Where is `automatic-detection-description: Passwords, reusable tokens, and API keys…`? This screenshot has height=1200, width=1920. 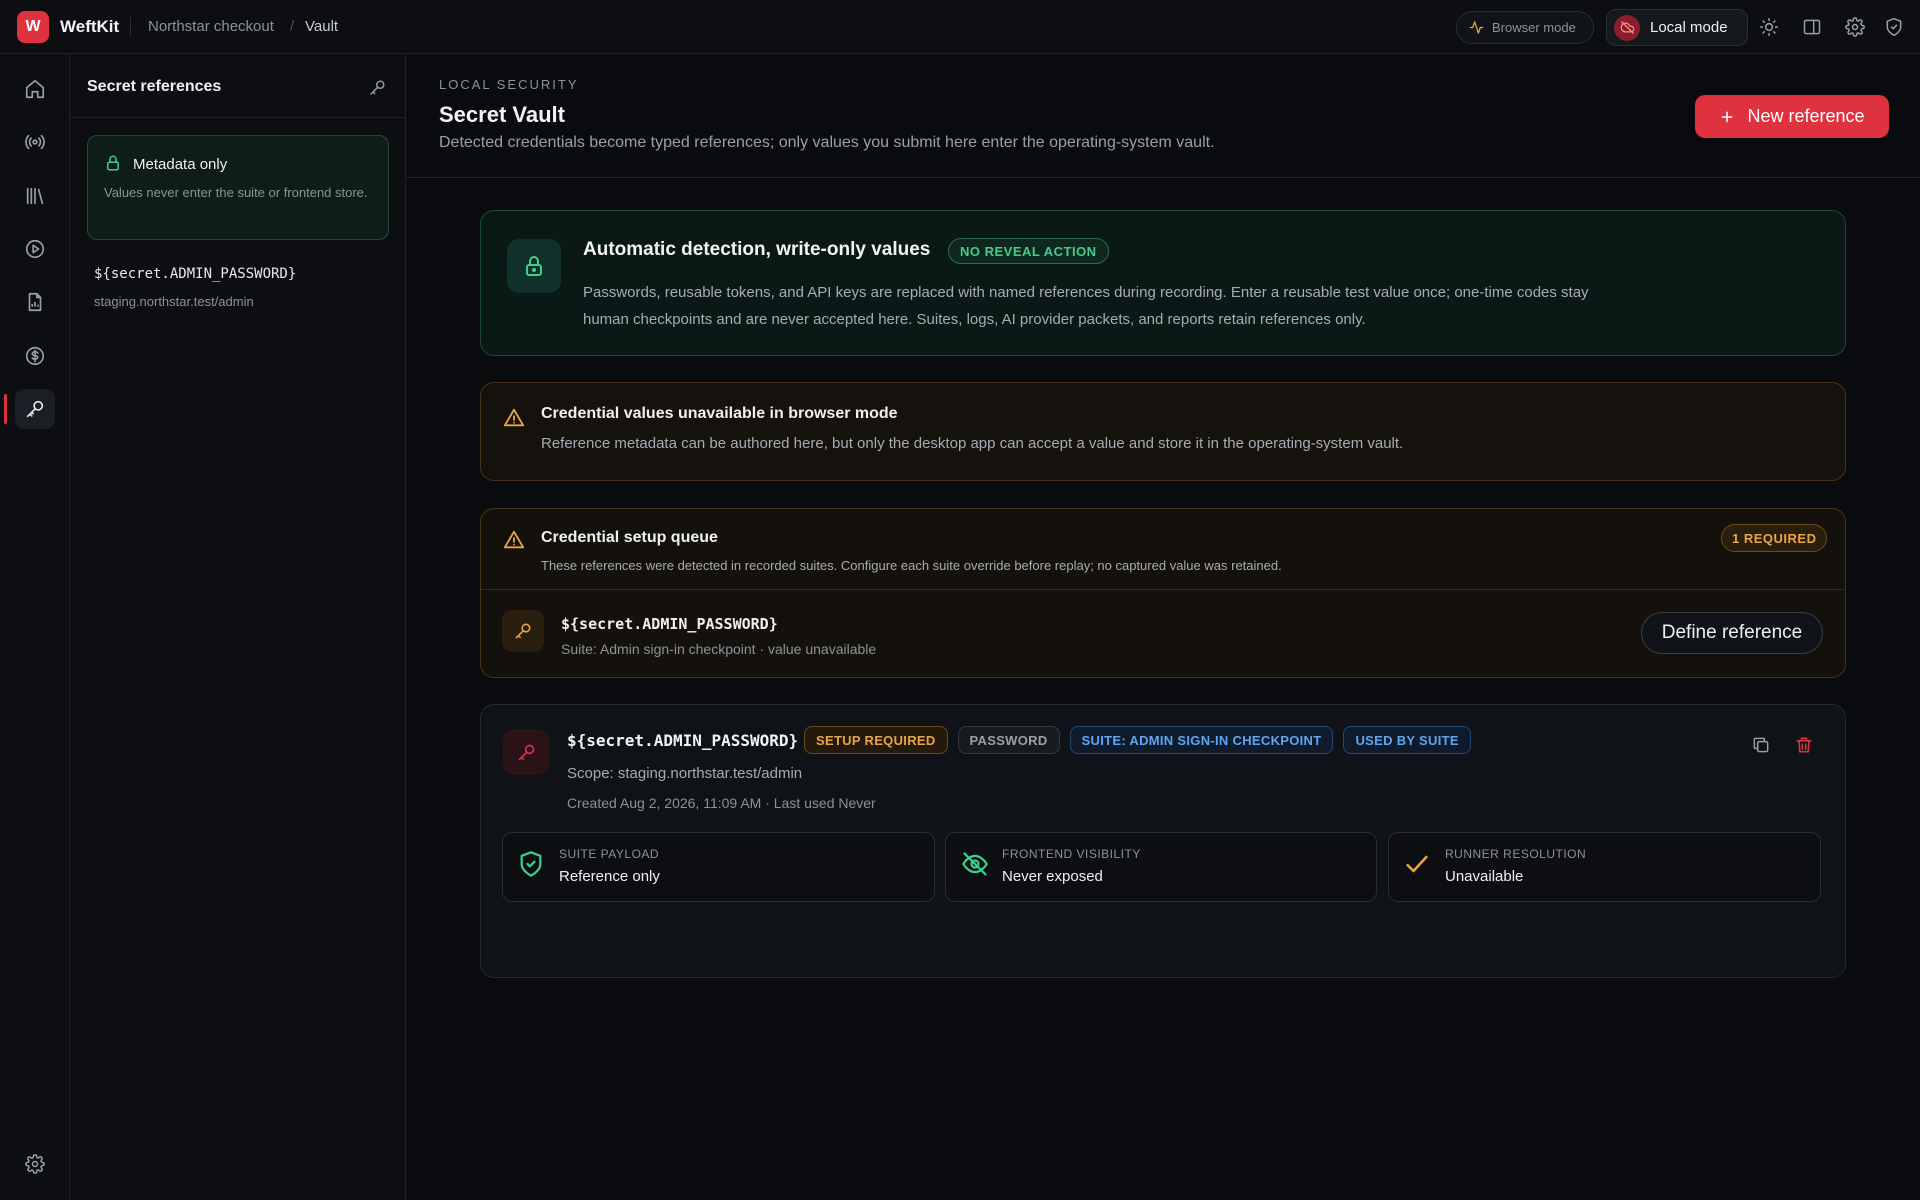
automatic-detection-description: Passwords, reusable tokens, and API keys… is located at coordinates (1086, 306).